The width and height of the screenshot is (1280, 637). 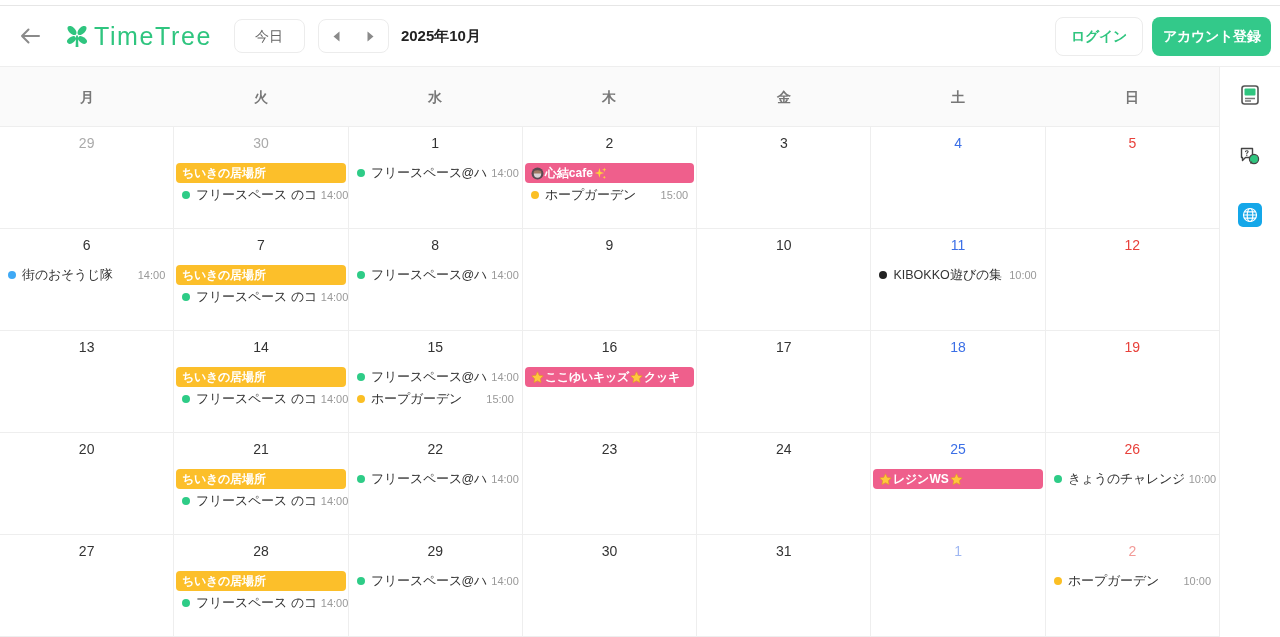 What do you see at coordinates (783, 97) in the screenshot?
I see `weekday-label: 金` at bounding box center [783, 97].